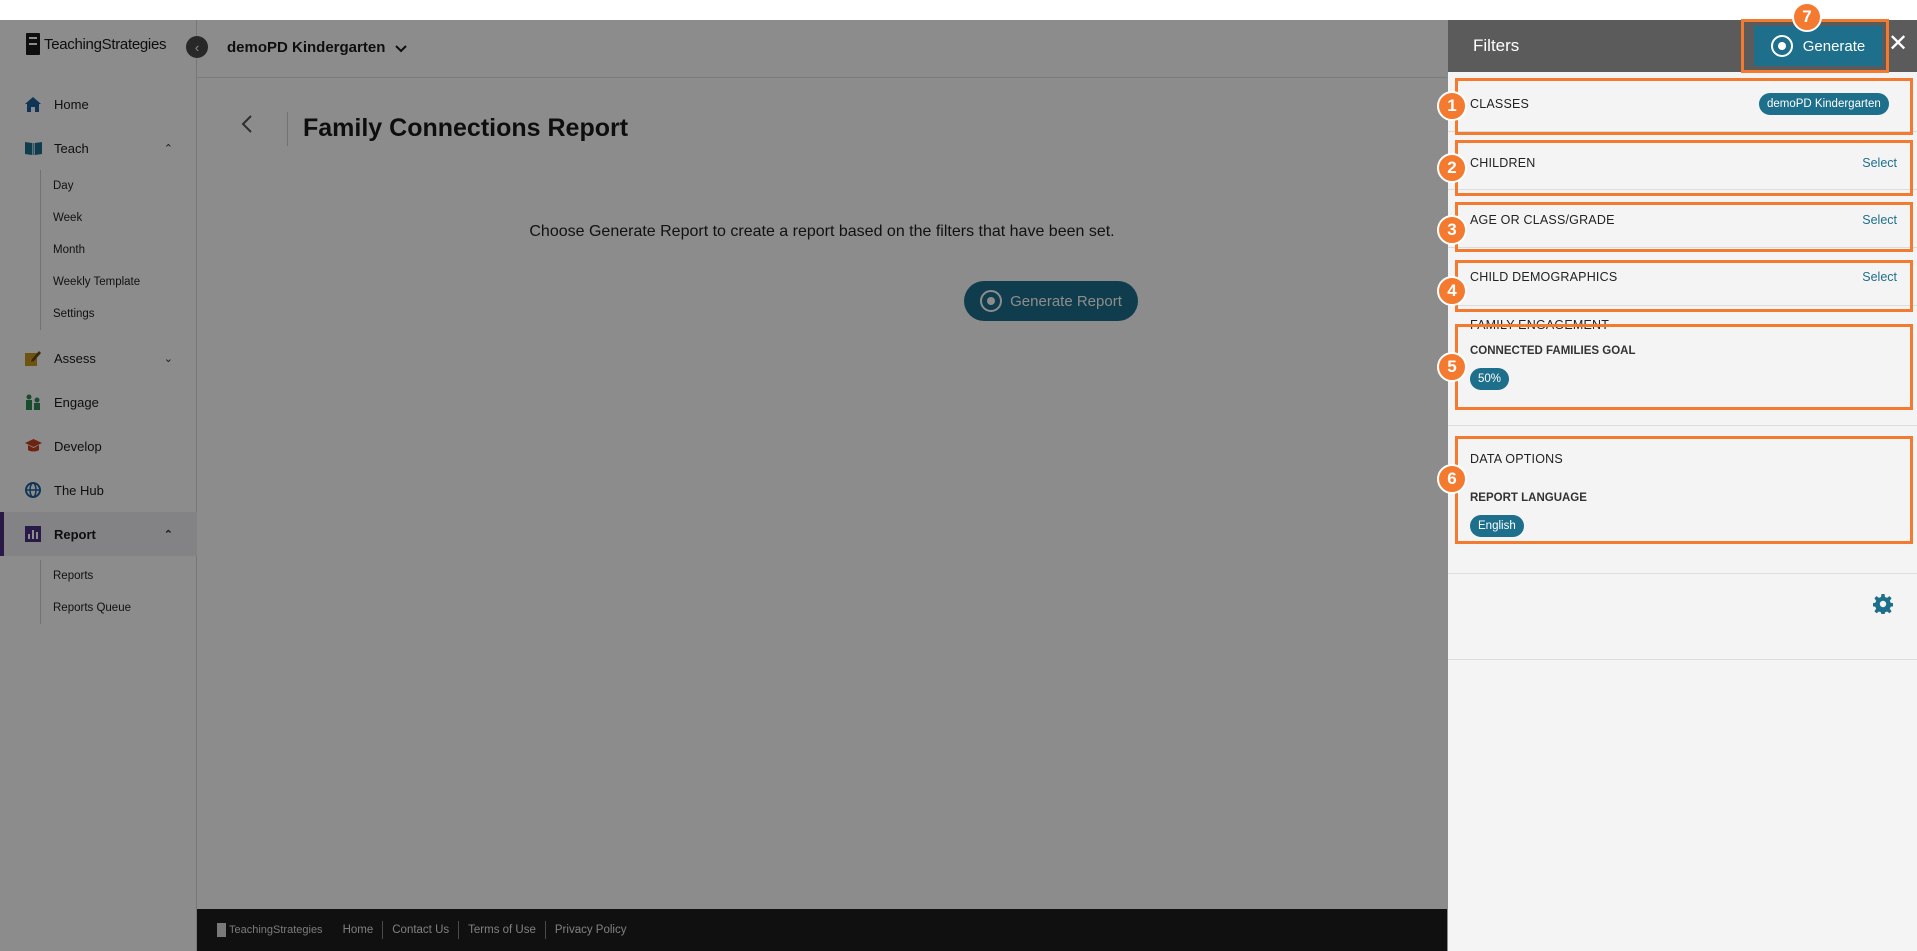 The width and height of the screenshot is (1917, 951). What do you see at coordinates (1496, 45) in the screenshot?
I see `filters-title: Filters` at bounding box center [1496, 45].